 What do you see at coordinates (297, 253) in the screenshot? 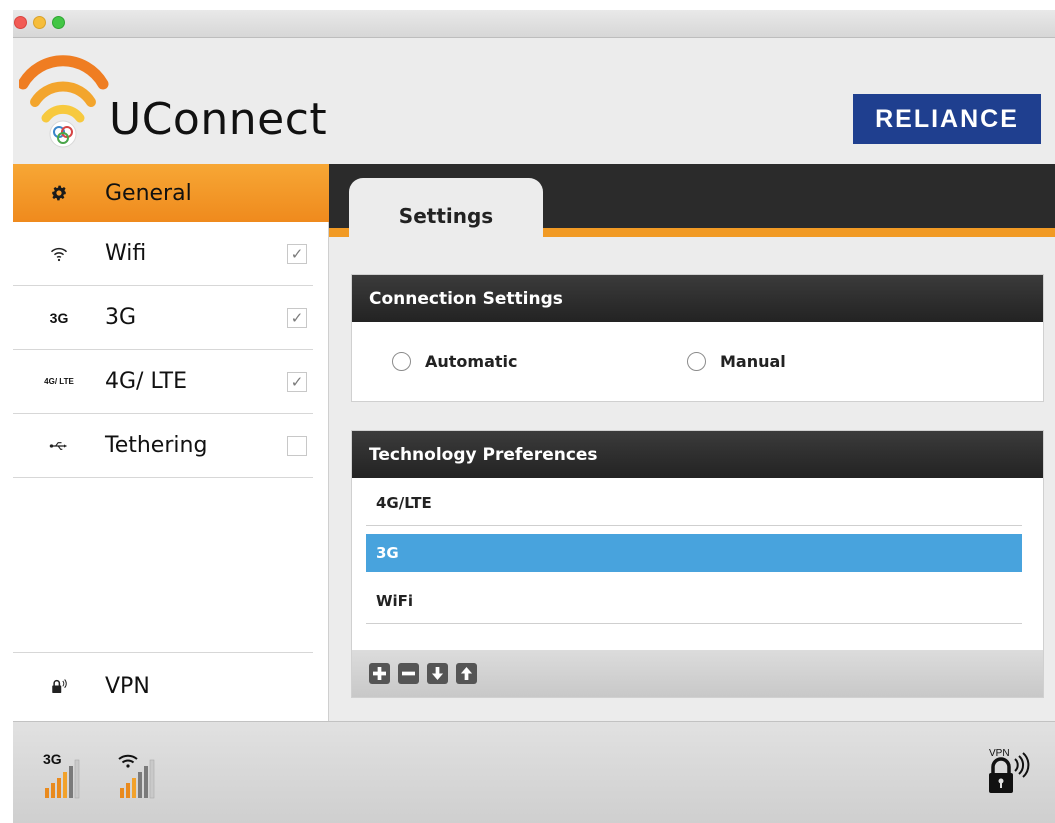
I see `wifi-checkbox: ✓` at bounding box center [297, 253].